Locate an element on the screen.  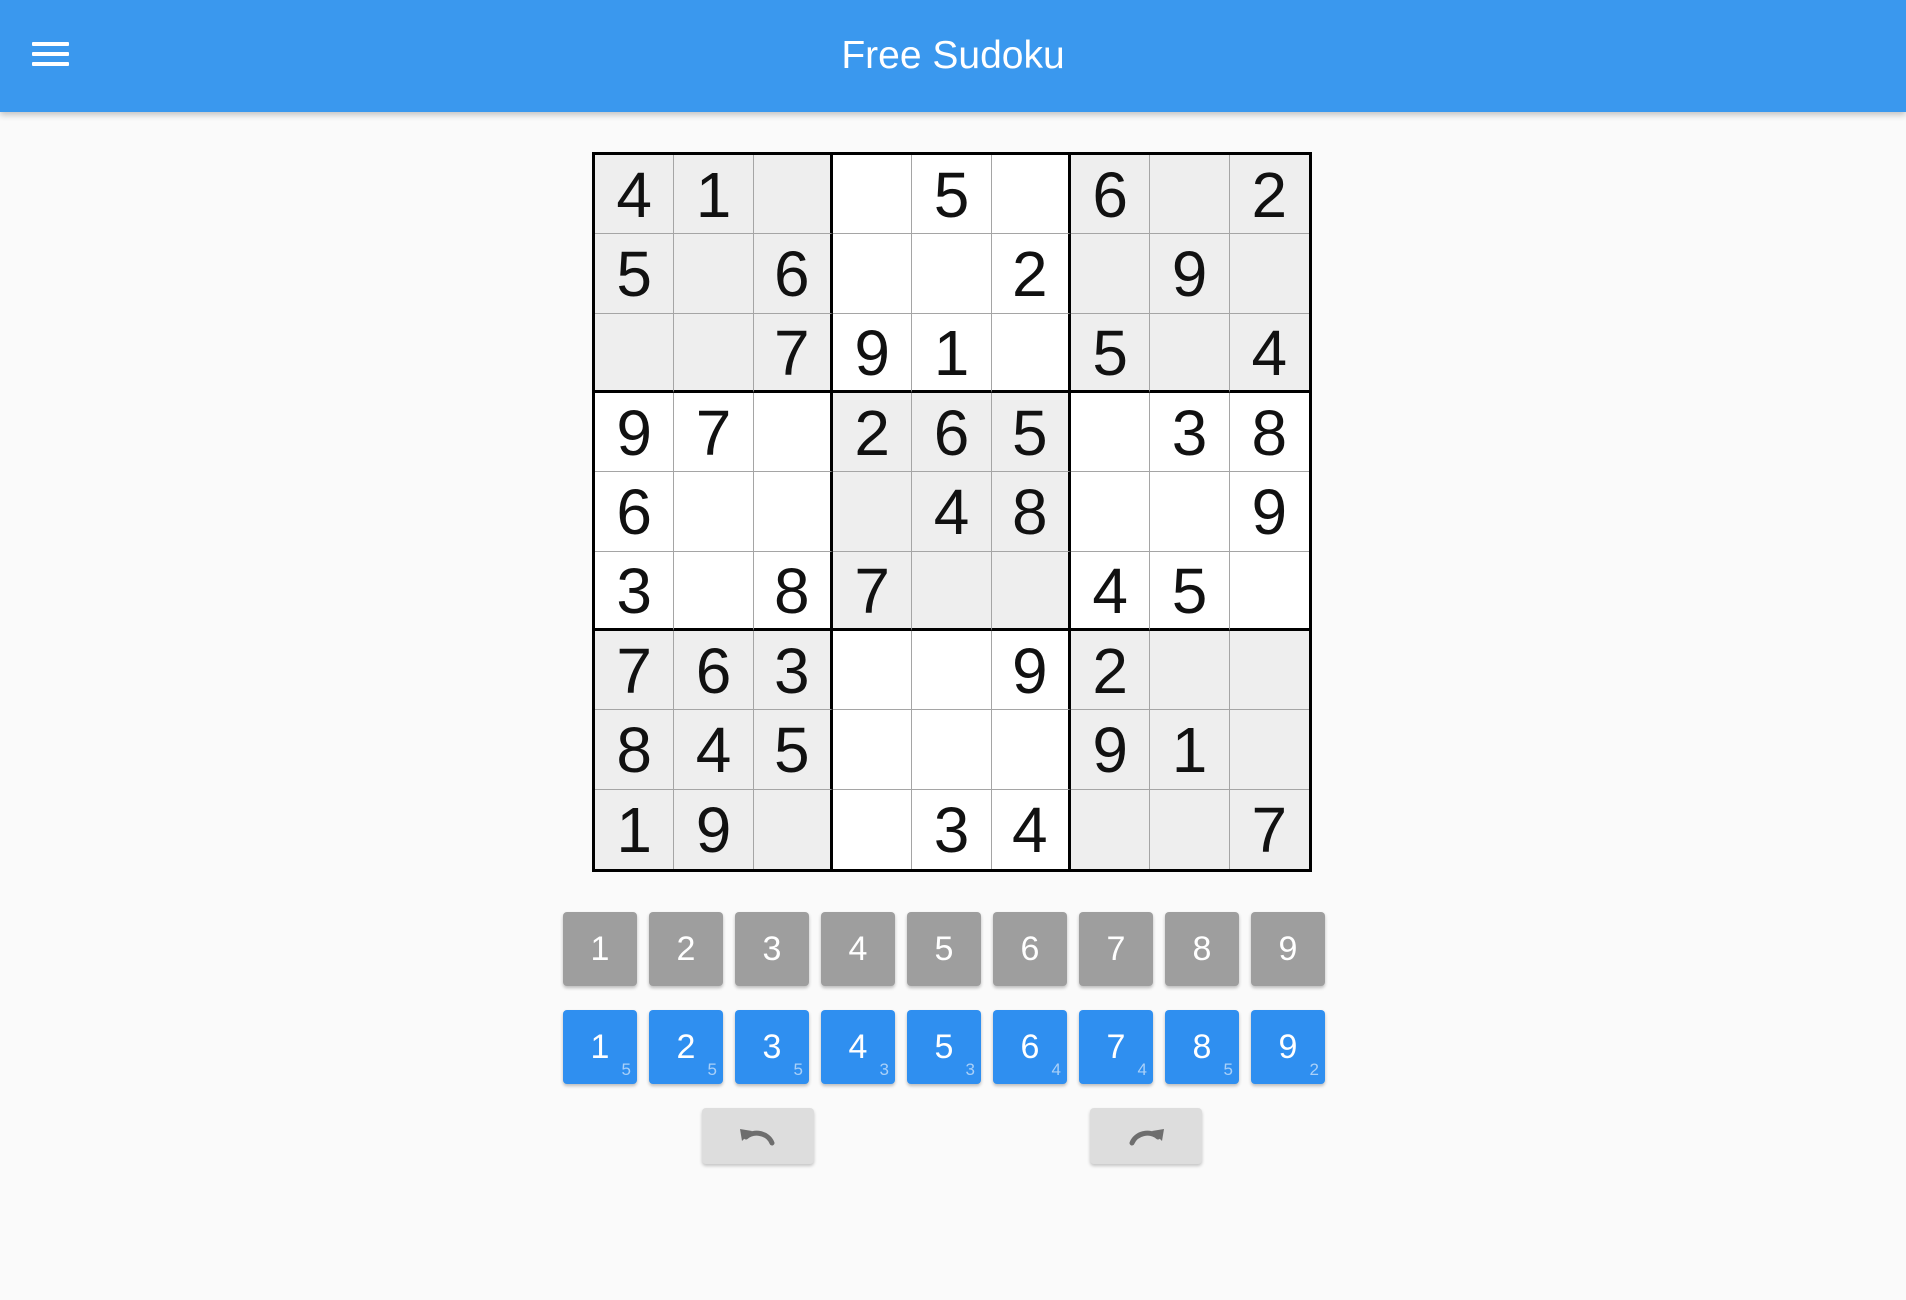
number-button-1: 15 is located at coordinates (600, 1047).